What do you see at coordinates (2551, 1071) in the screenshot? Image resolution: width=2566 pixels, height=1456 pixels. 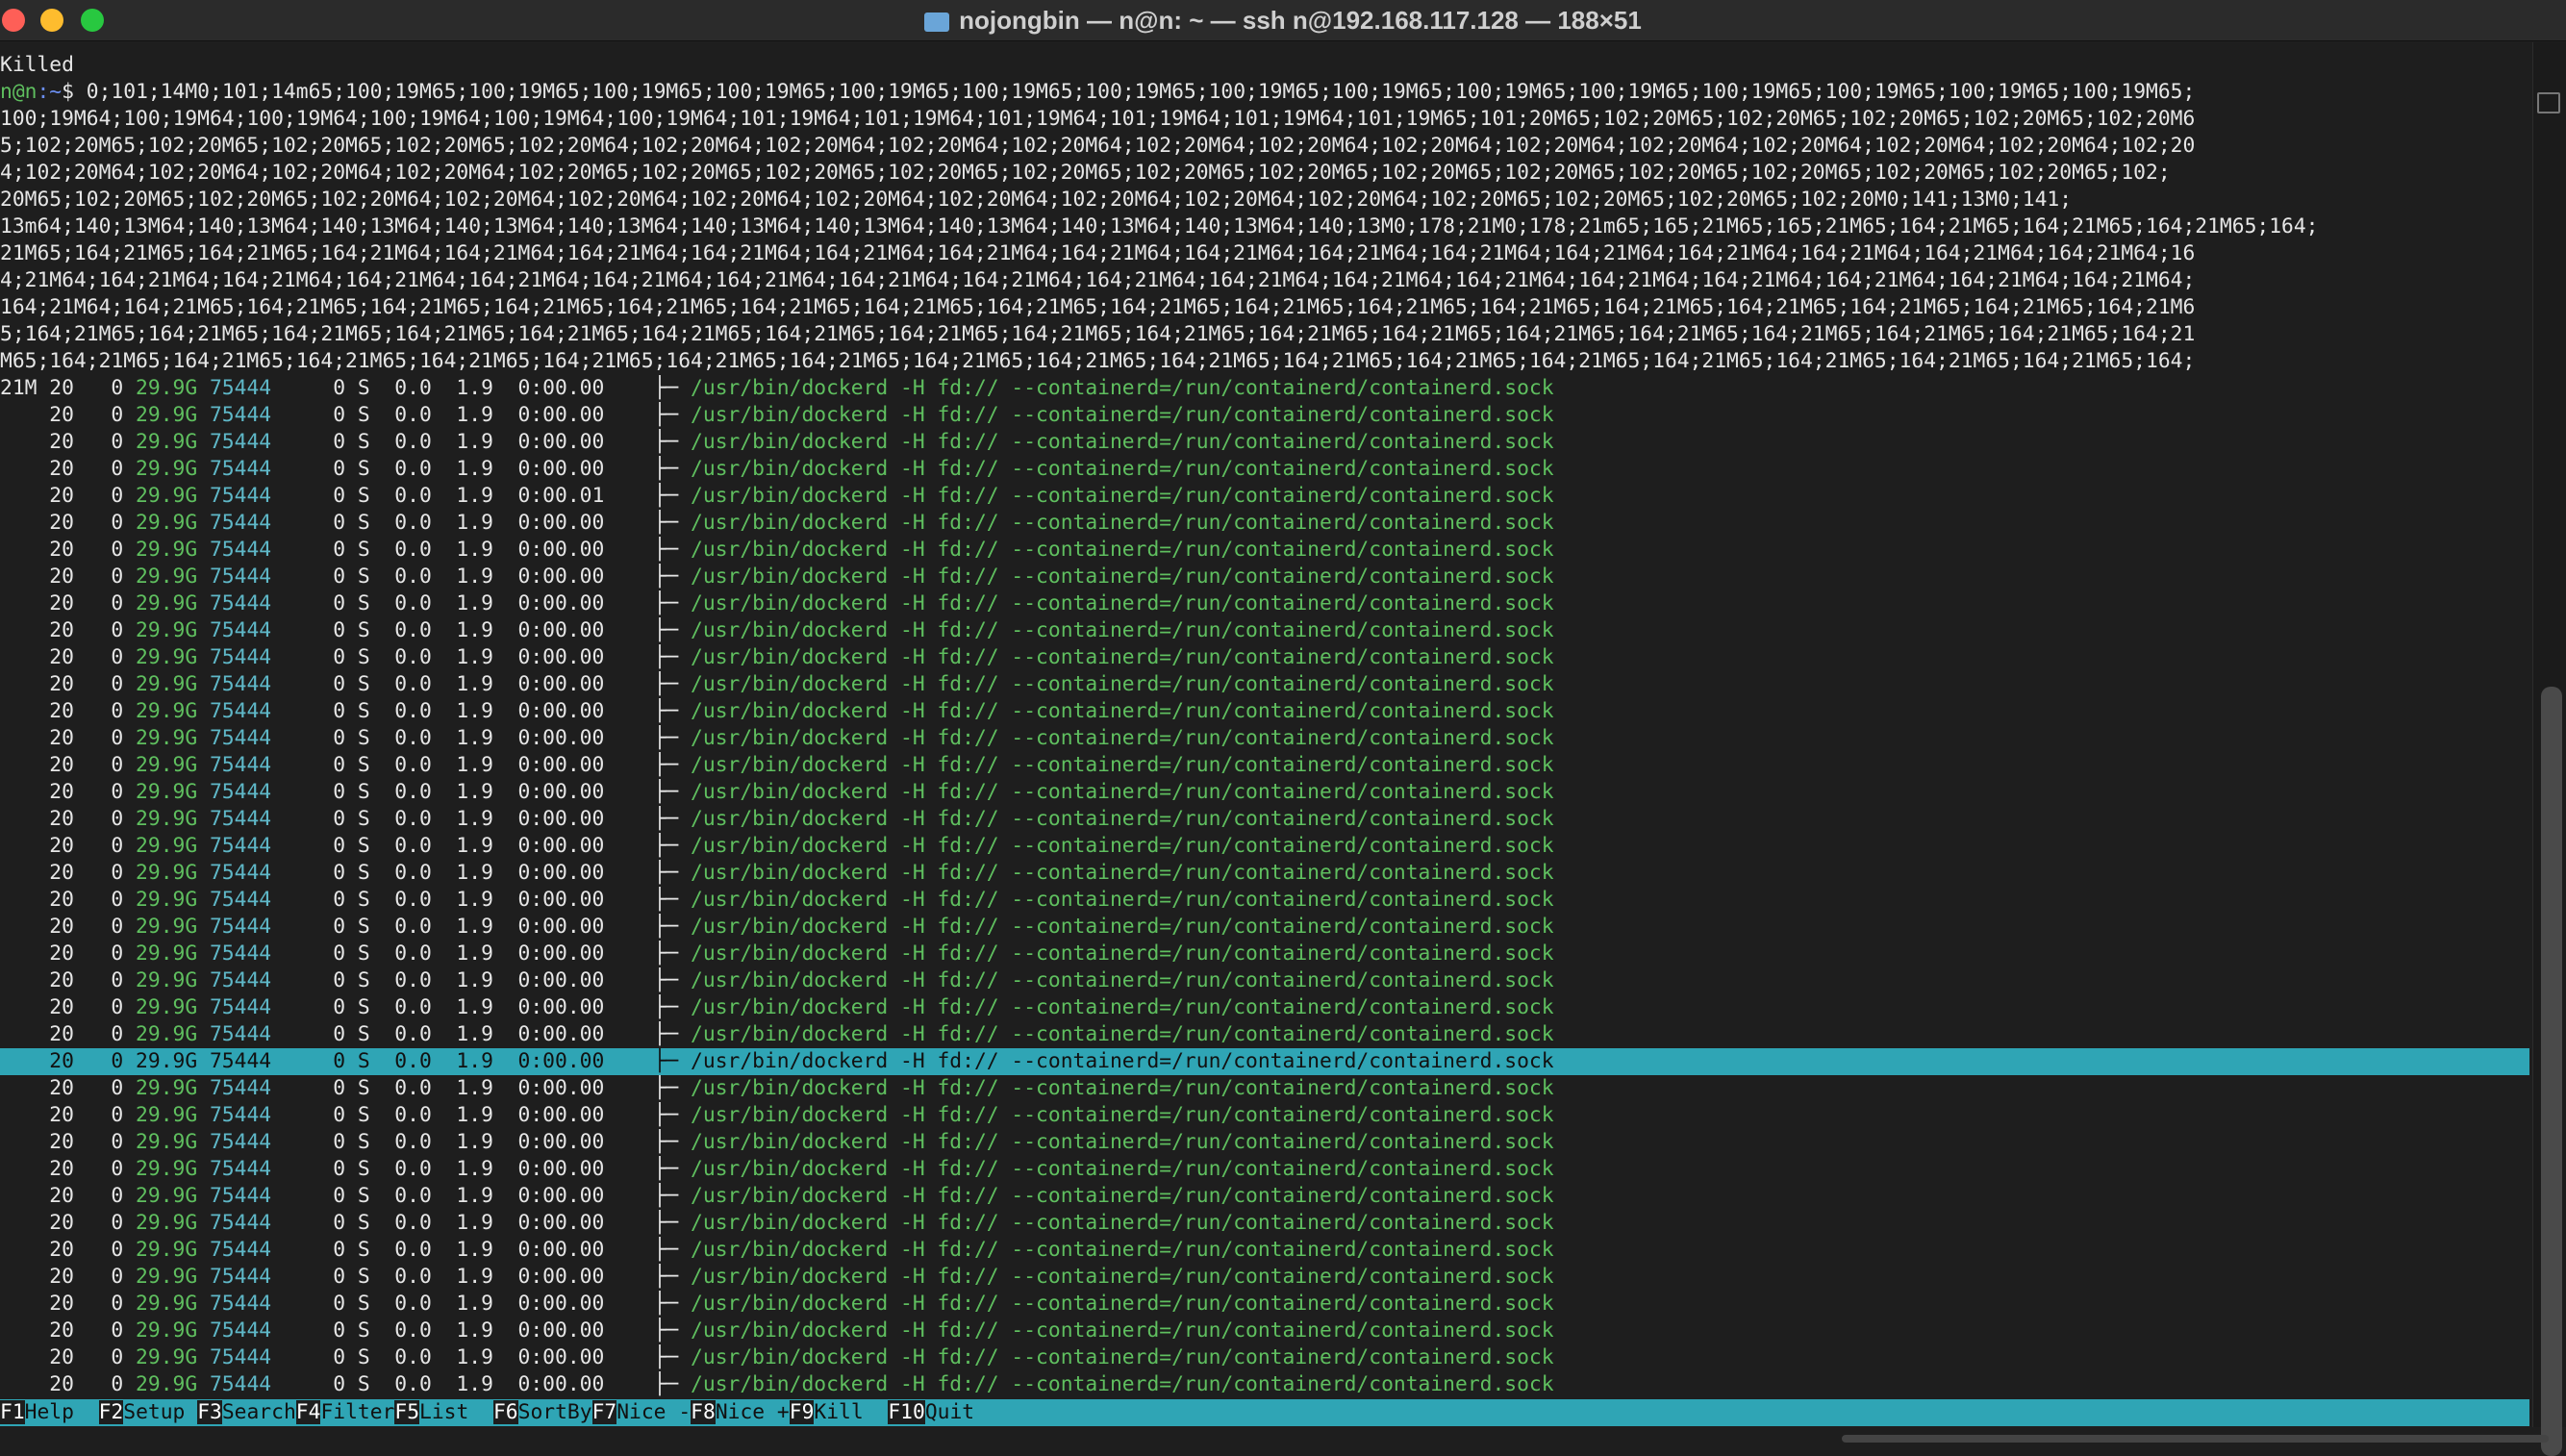 I see `scrollbar-thumb` at bounding box center [2551, 1071].